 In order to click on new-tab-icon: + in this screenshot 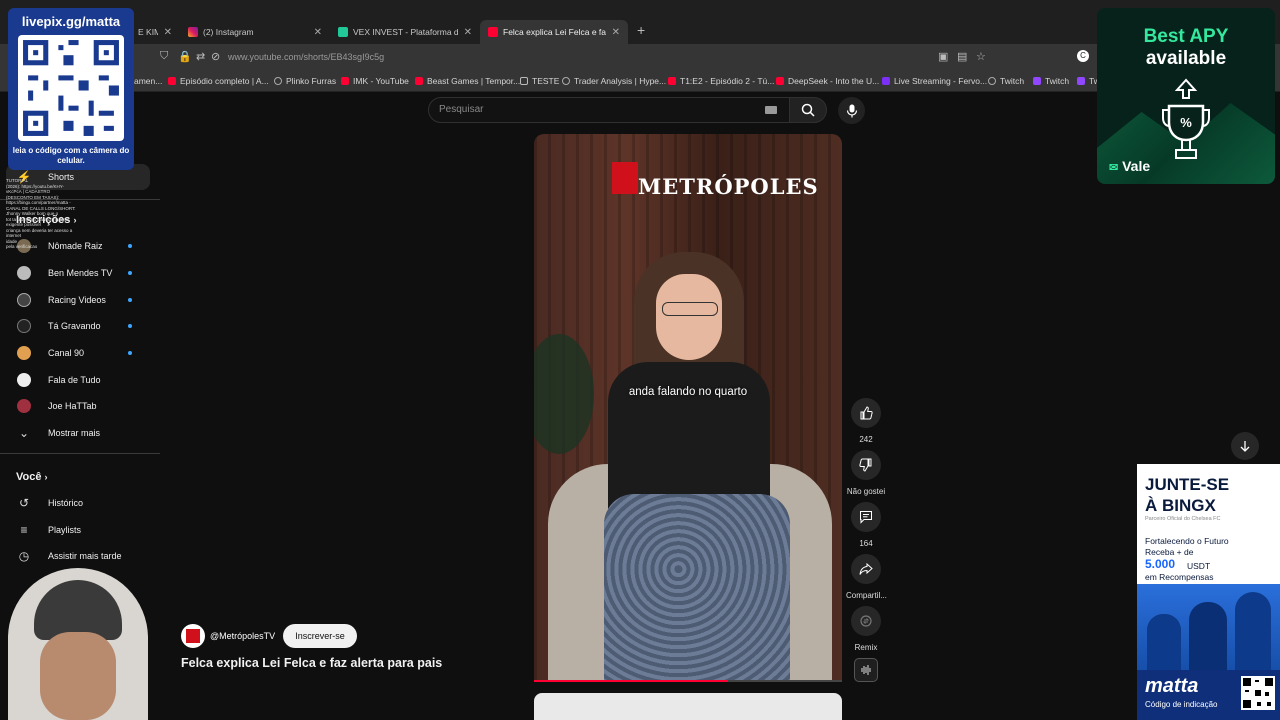, I will do `click(641, 30)`.